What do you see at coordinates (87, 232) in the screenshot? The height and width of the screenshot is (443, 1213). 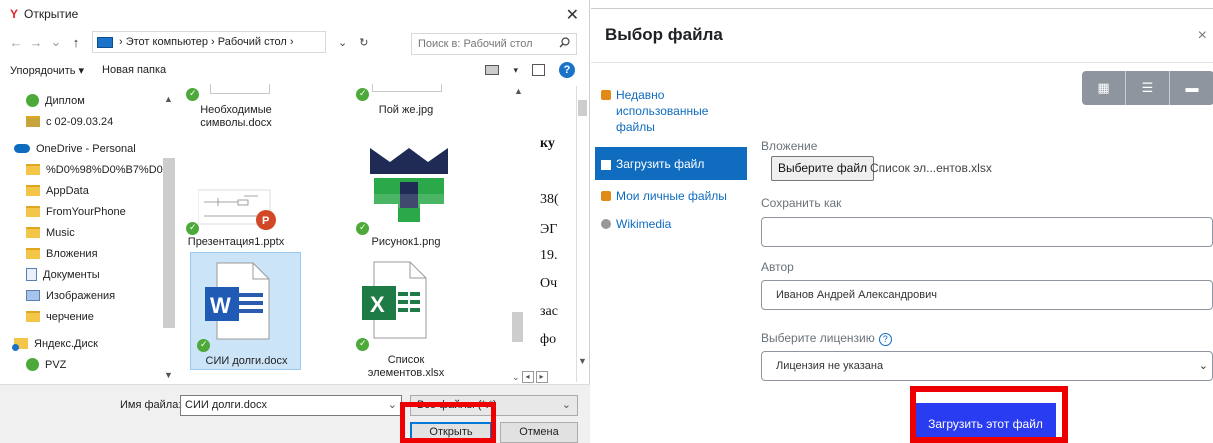 I see `nav-item-music: Music` at bounding box center [87, 232].